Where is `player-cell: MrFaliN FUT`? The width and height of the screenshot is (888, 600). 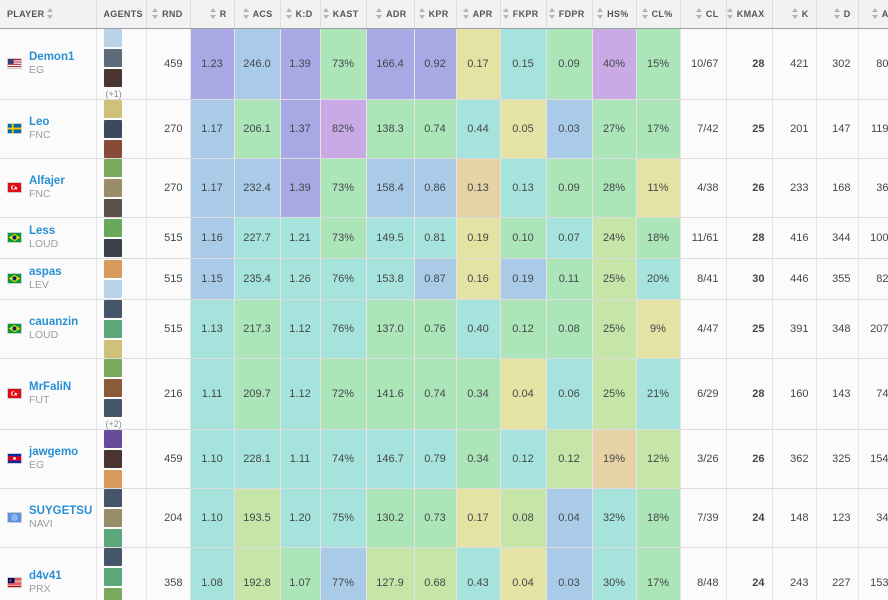
player-cell: MrFaliN FUT is located at coordinates (48, 394).